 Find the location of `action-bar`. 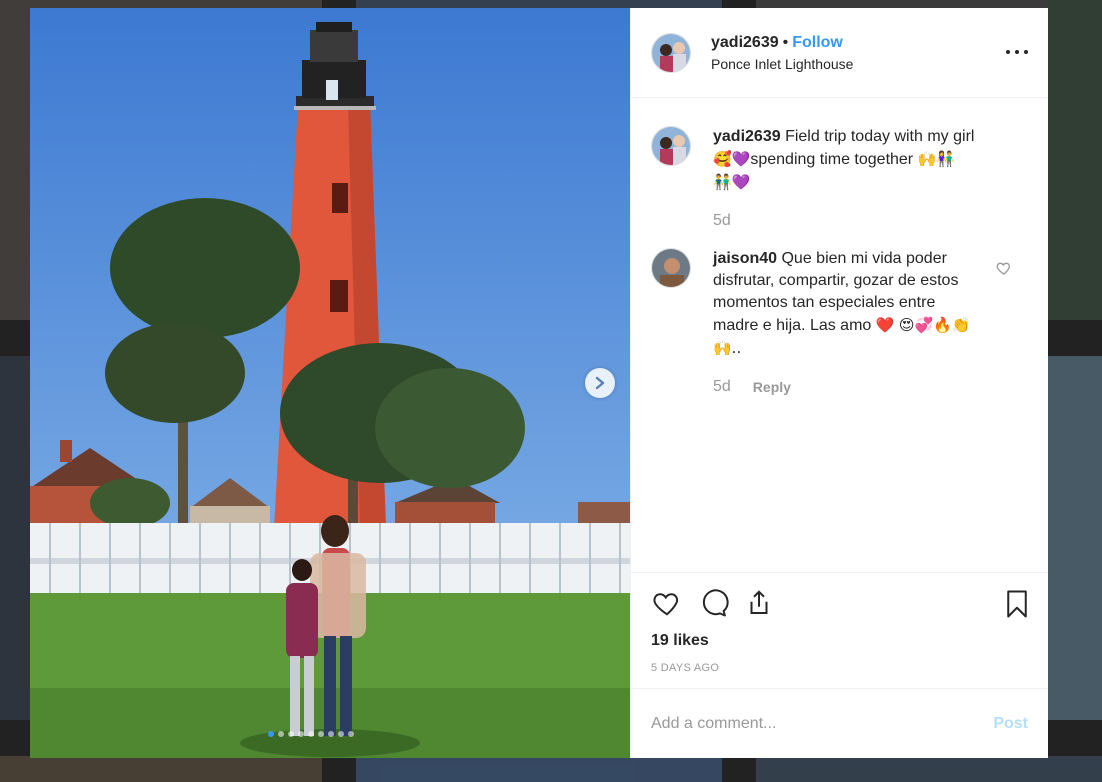

action-bar is located at coordinates (839, 602).